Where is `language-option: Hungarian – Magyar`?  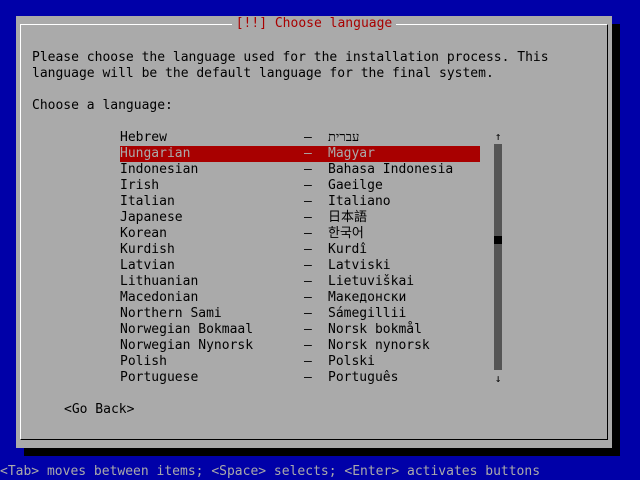 language-option: Hungarian – Magyar is located at coordinates (300, 154).